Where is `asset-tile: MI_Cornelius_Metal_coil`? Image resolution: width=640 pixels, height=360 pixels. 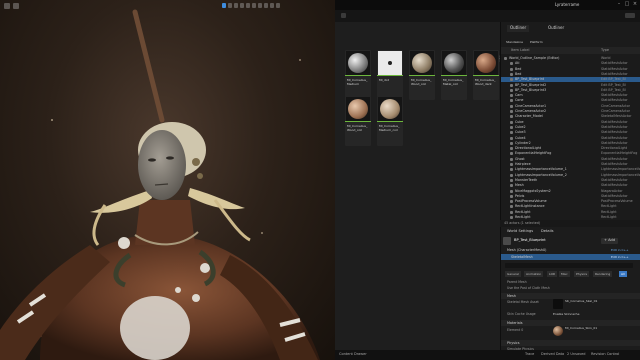 asset-tile: MI_Cornelius_Metal_coil is located at coordinates (454, 75).